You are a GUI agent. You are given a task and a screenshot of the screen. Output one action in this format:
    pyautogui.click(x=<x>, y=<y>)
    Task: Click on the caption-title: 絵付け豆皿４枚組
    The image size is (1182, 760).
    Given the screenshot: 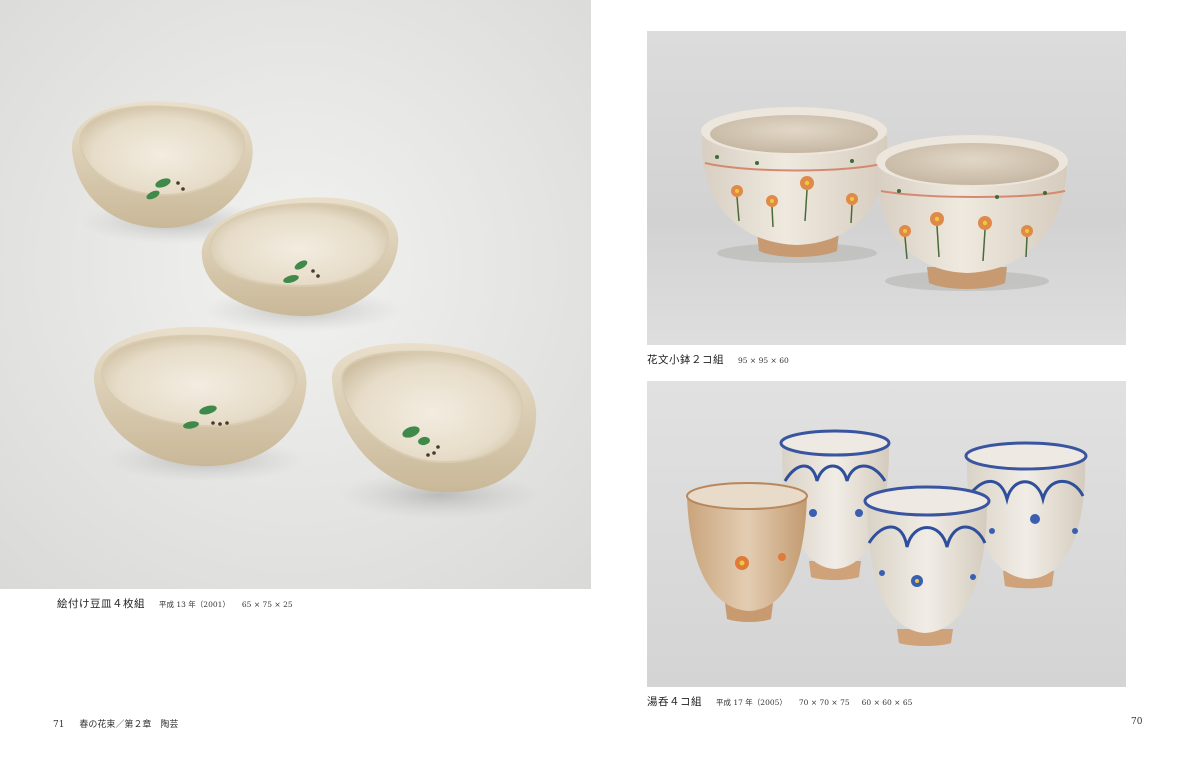 What is the action you would take?
    pyautogui.click(x=101, y=604)
    